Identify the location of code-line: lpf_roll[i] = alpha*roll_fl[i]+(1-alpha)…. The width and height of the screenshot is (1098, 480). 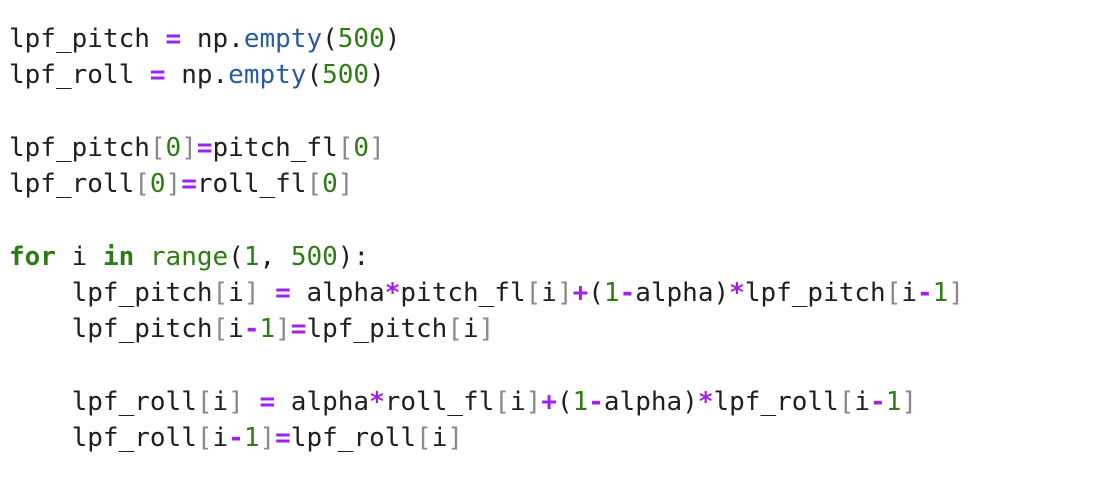
(549, 402).